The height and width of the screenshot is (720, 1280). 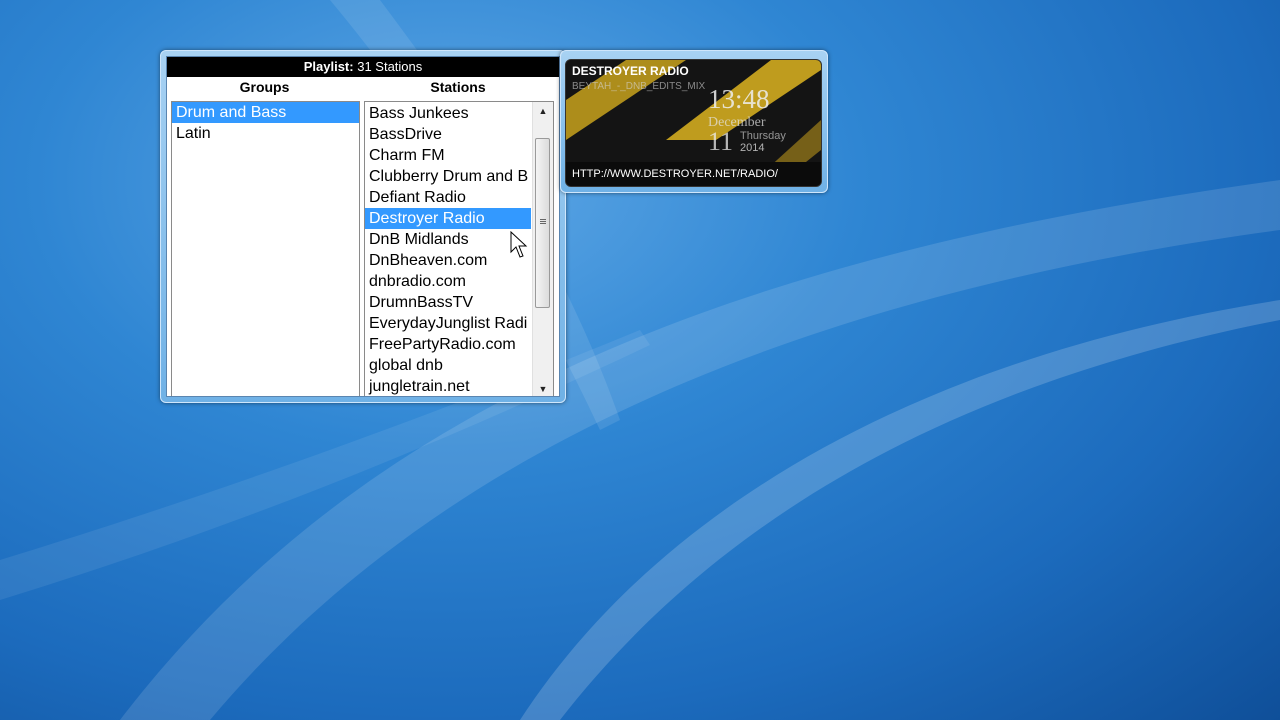 I want to click on station-item: Clubberry Drum and B, so click(x=448, y=176).